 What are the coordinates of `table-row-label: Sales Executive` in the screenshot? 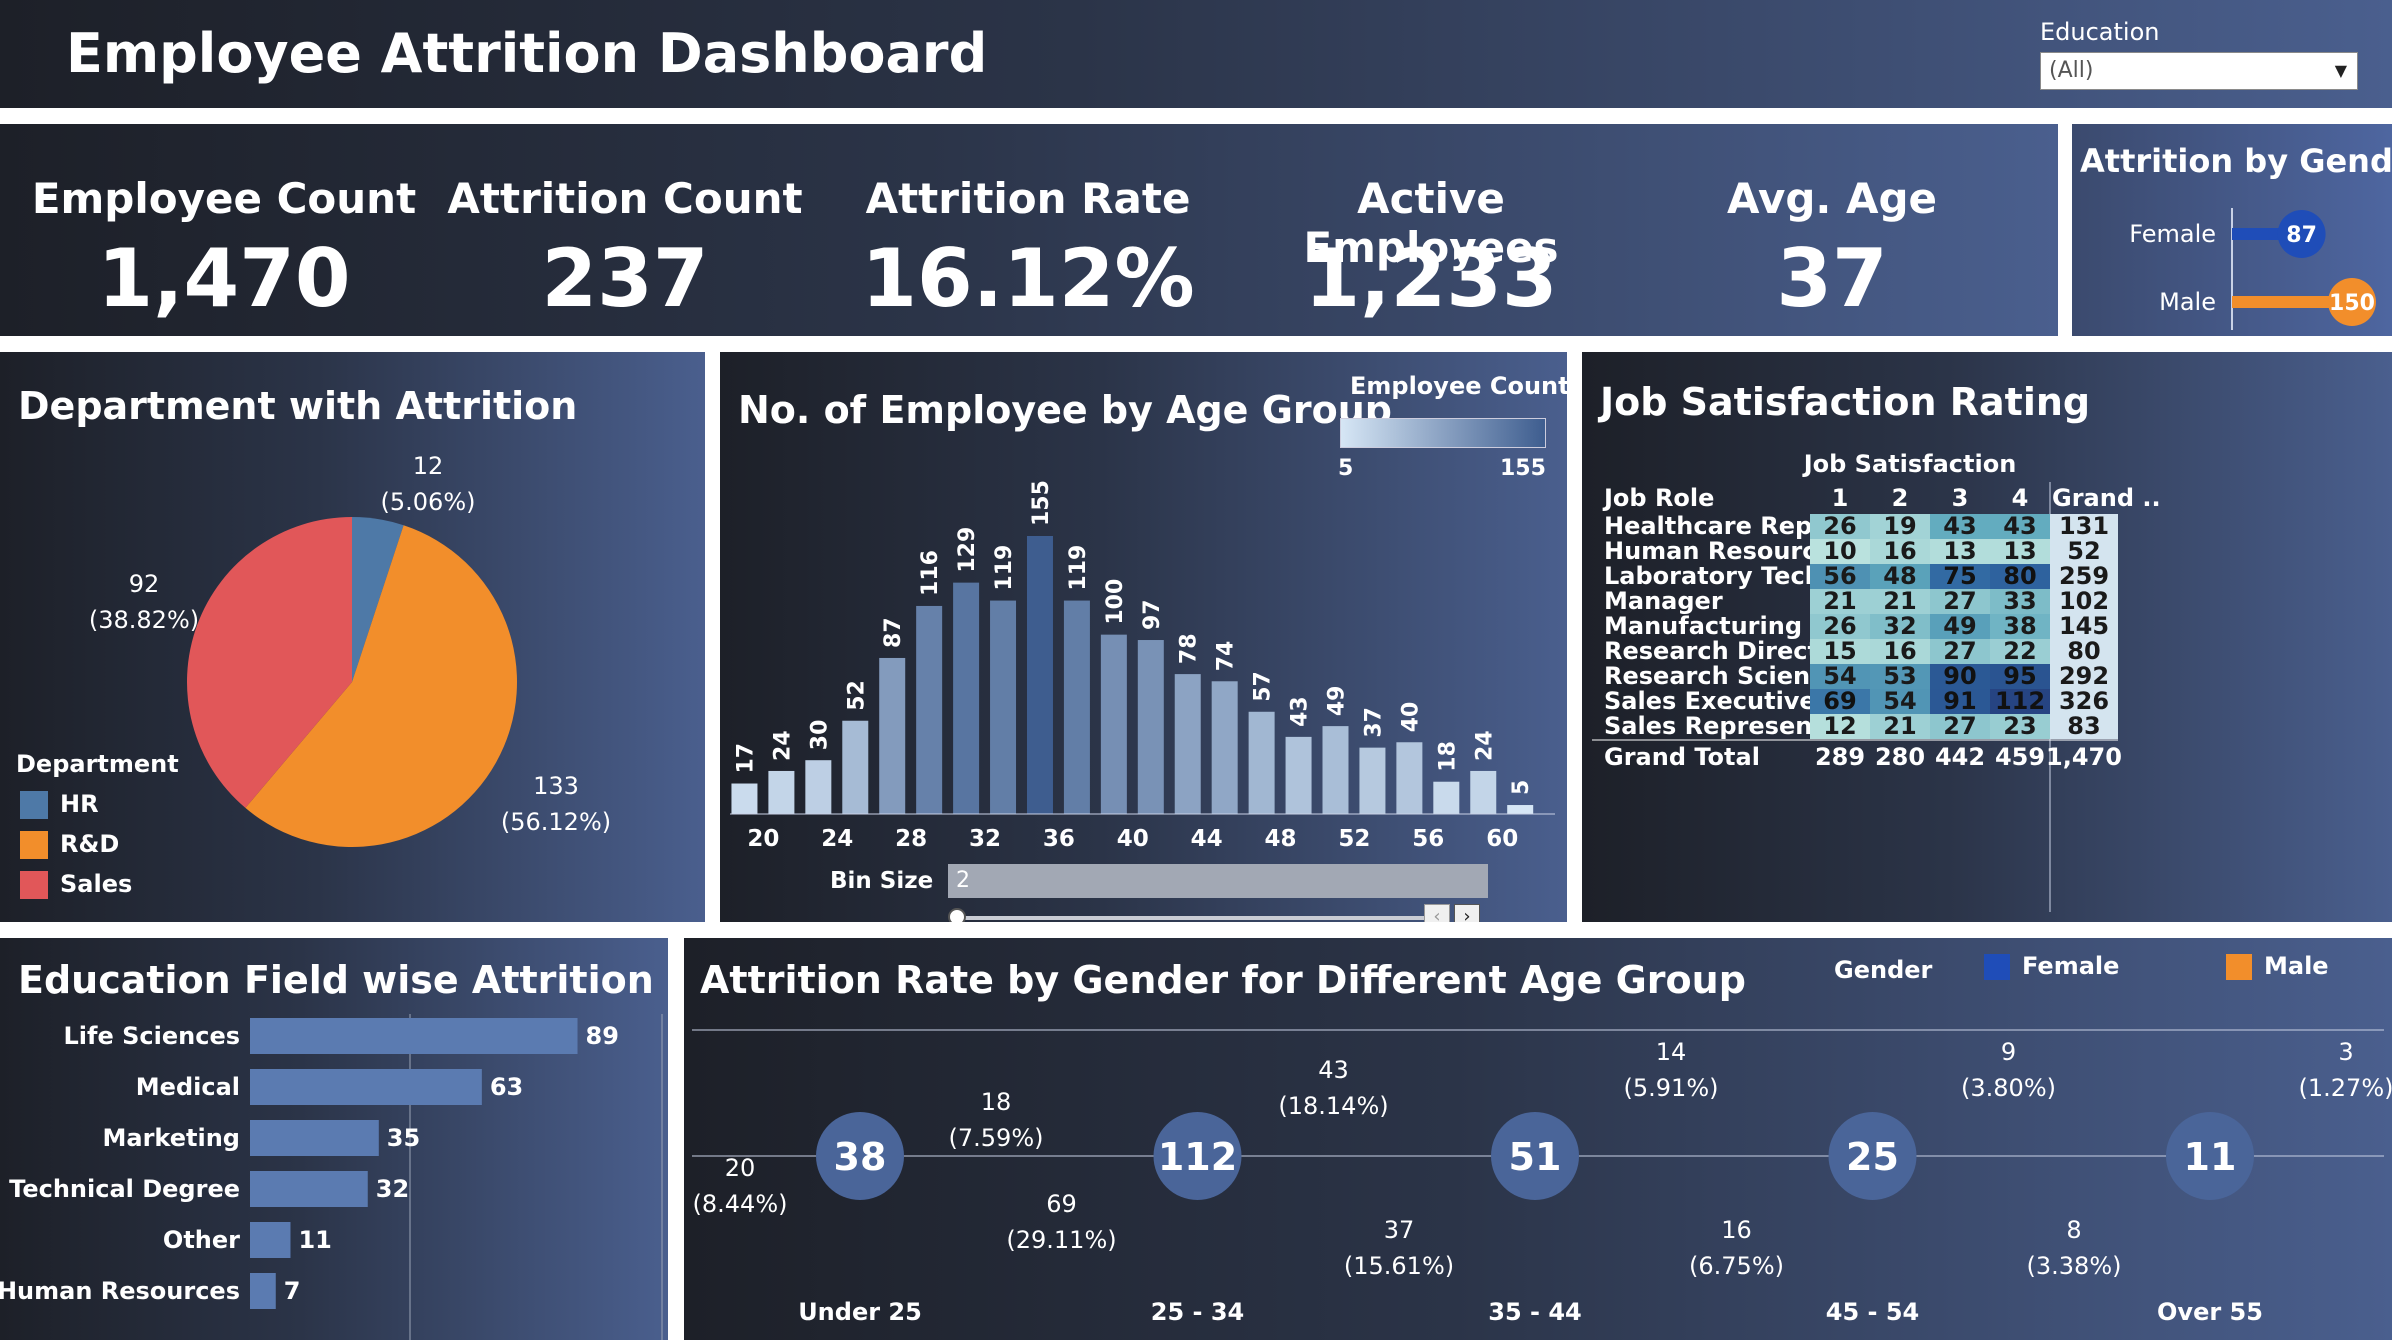 It's located at (1710, 701).